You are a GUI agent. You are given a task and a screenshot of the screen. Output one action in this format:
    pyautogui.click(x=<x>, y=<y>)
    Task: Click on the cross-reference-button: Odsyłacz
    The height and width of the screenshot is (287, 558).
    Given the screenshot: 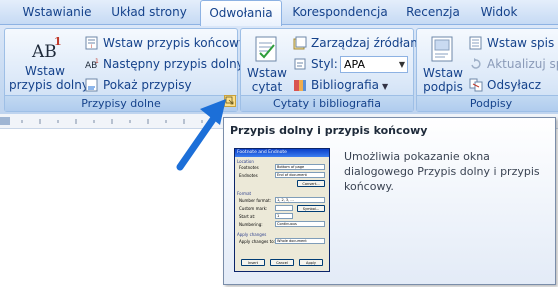 What is the action you would take?
    pyautogui.click(x=505, y=85)
    